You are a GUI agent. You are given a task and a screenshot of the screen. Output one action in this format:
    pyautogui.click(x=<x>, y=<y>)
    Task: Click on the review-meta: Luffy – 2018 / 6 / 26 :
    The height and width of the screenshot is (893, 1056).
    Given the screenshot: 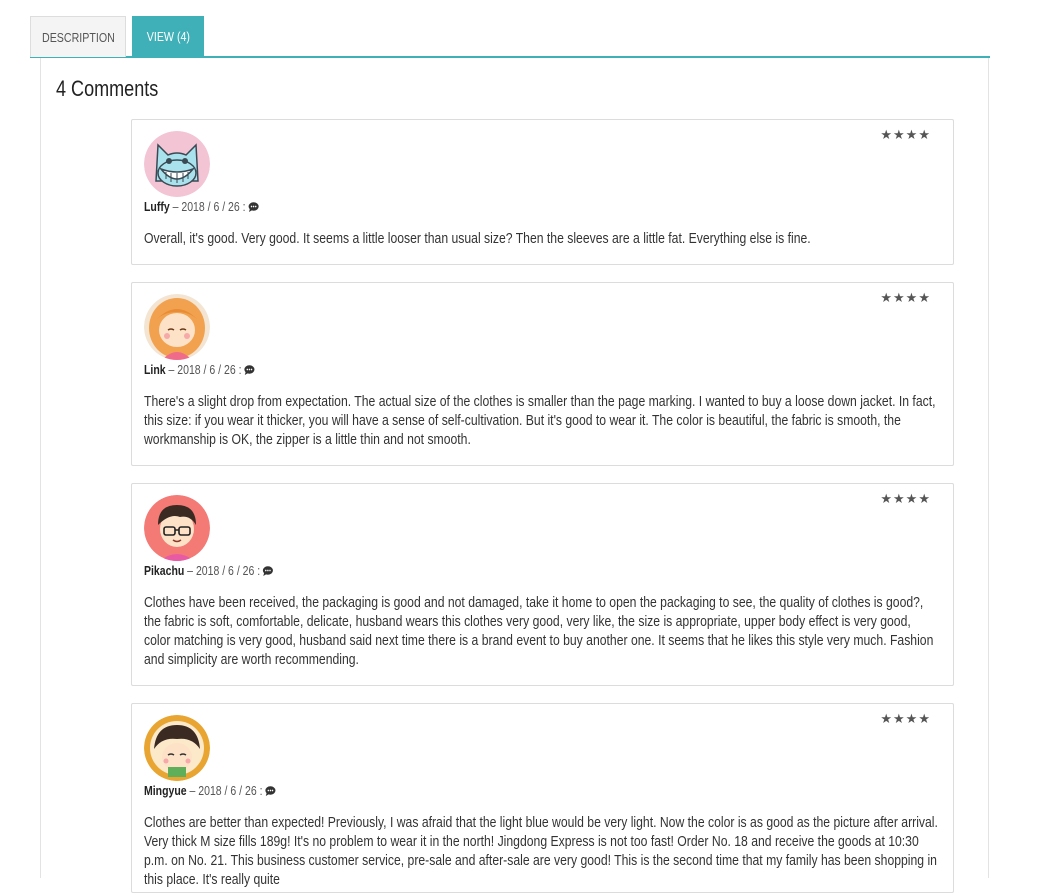 What is the action you would take?
    pyautogui.click(x=201, y=207)
    